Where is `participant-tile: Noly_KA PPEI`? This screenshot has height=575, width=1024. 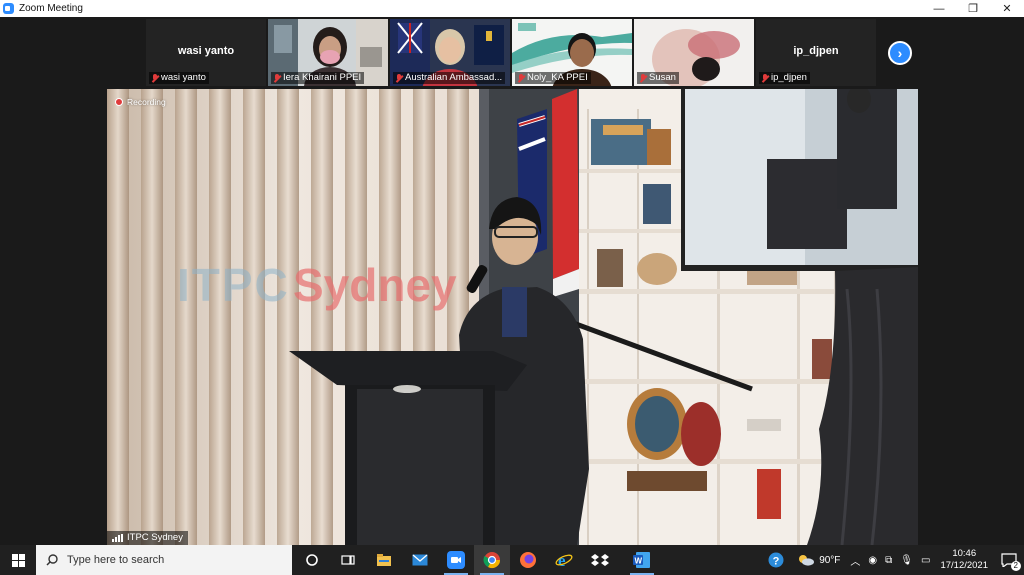
participant-tile: Noly_KA PPEI is located at coordinates (572, 52).